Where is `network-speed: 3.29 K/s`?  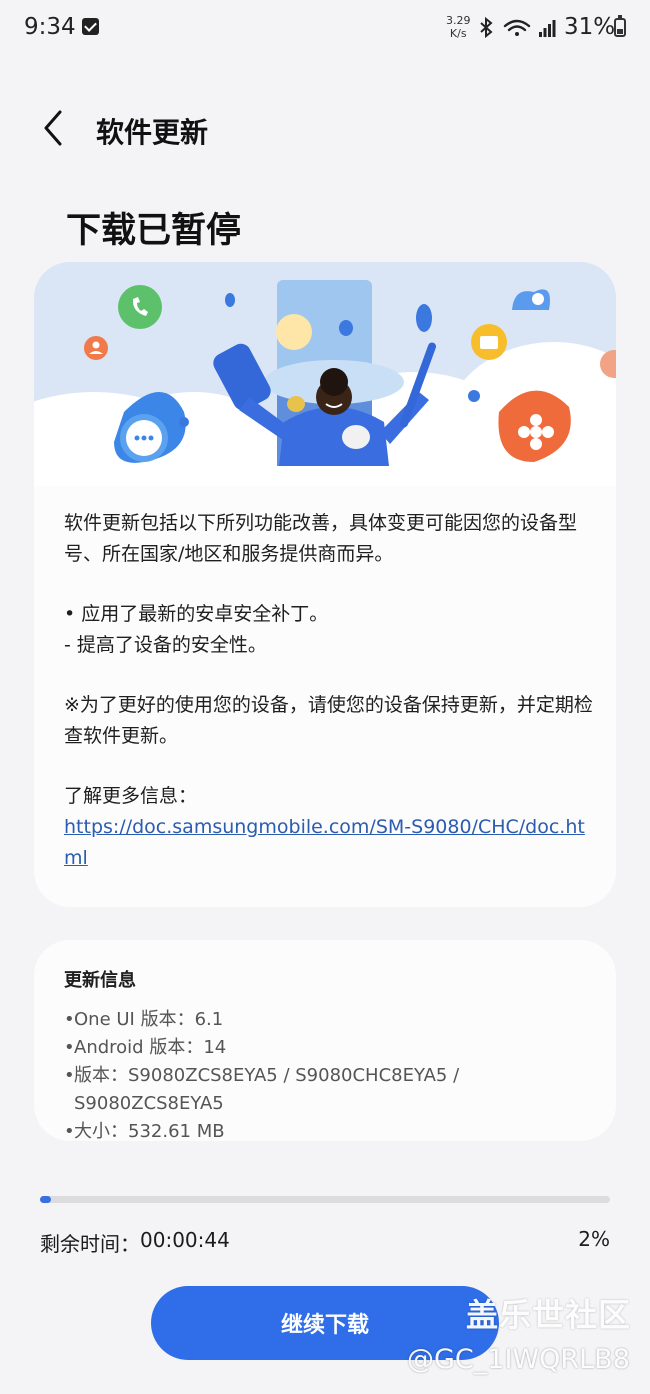 network-speed: 3.29 K/s is located at coordinates (458, 27).